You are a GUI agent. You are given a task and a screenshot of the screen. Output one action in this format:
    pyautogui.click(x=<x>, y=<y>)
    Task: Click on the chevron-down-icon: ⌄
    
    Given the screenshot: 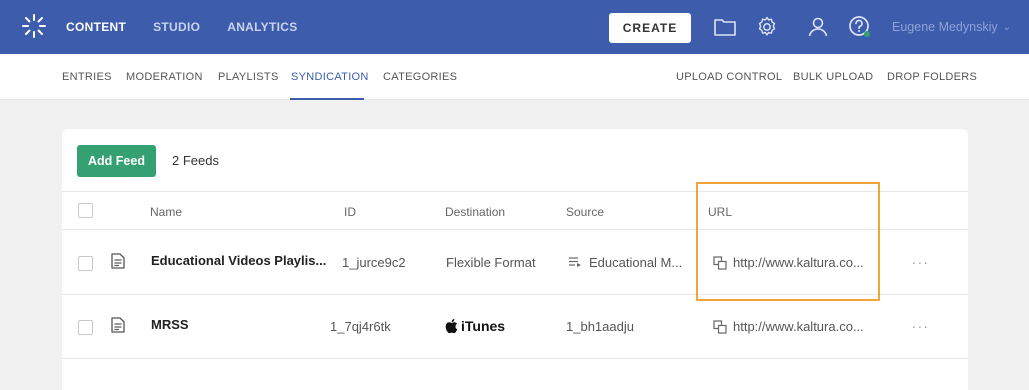 What is the action you would take?
    pyautogui.click(x=1007, y=27)
    